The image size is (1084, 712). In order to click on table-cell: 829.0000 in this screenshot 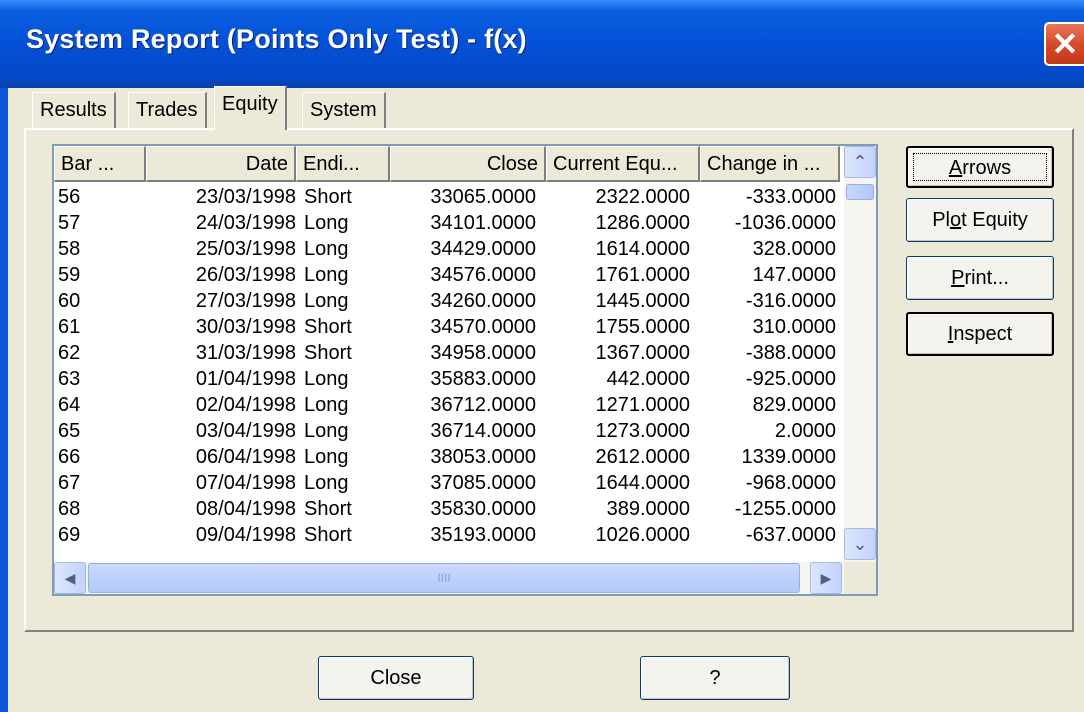, I will do `click(794, 405)`.